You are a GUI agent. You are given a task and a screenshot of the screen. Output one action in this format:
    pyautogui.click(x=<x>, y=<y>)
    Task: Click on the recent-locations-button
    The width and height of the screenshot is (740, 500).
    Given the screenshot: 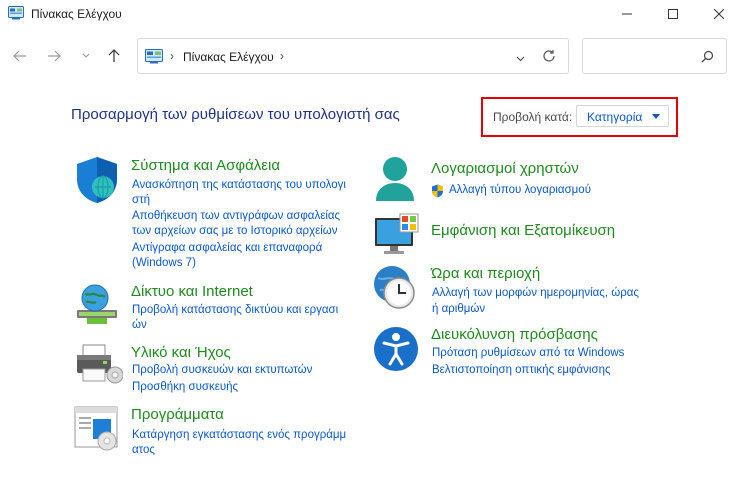 What is the action you would take?
    pyautogui.click(x=86, y=56)
    